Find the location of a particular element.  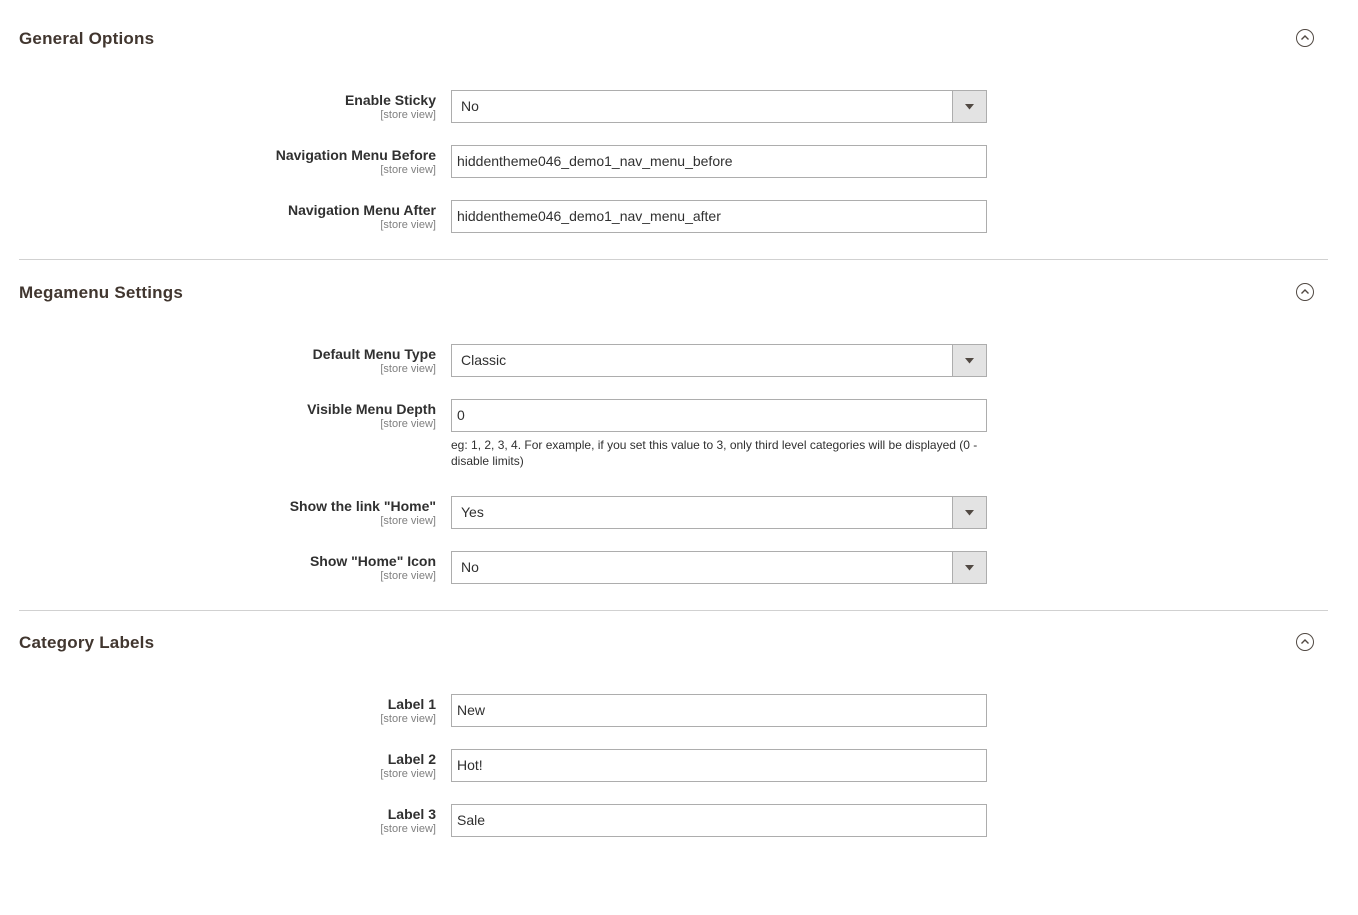

field-label-wrap: Show "Home" Icon [store view] is located at coordinates (226, 568).